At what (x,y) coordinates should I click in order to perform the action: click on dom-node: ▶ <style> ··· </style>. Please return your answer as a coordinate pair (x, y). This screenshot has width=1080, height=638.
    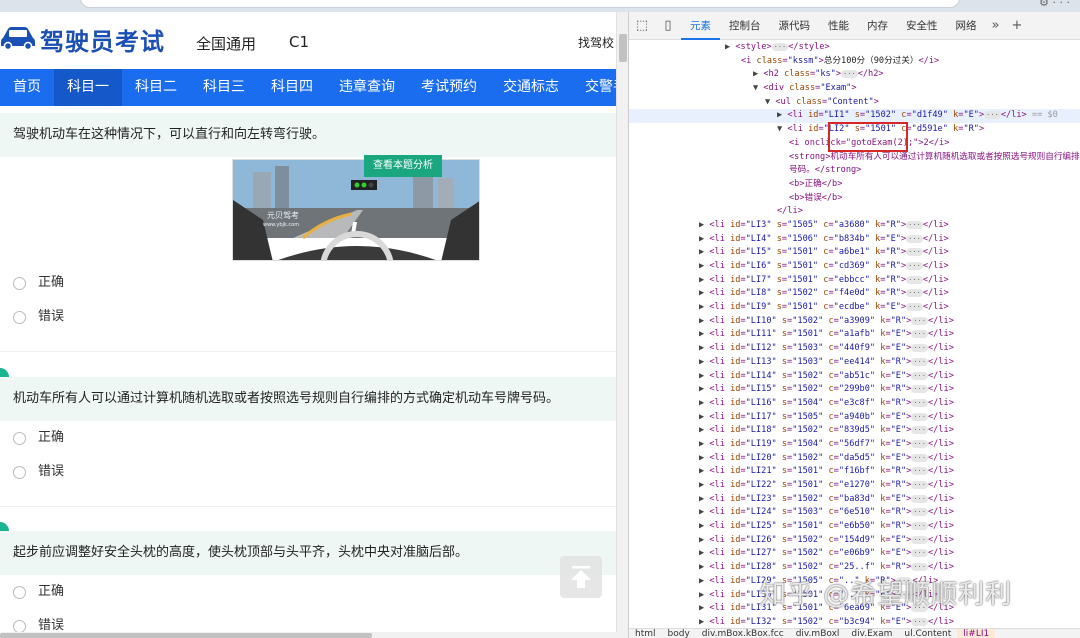
    Looking at the image, I should click on (854, 48).